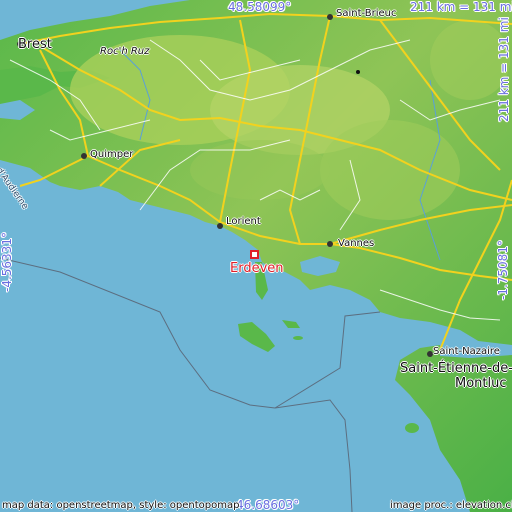 The height and width of the screenshot is (512, 512). I want to click on label-saint-nazaire: Saint-Nazaire, so click(466, 351).